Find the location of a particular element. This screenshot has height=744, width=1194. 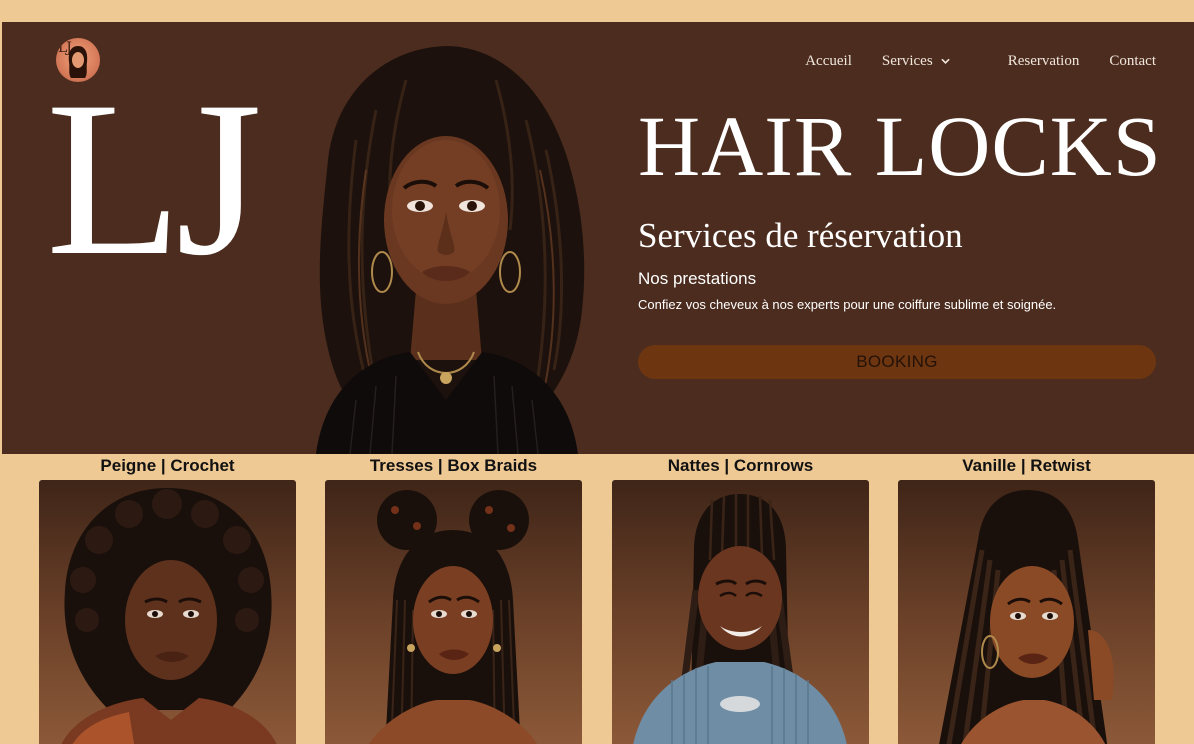

service-card-peigne-crochet: Peigne | Crochet is located at coordinates (167, 599).